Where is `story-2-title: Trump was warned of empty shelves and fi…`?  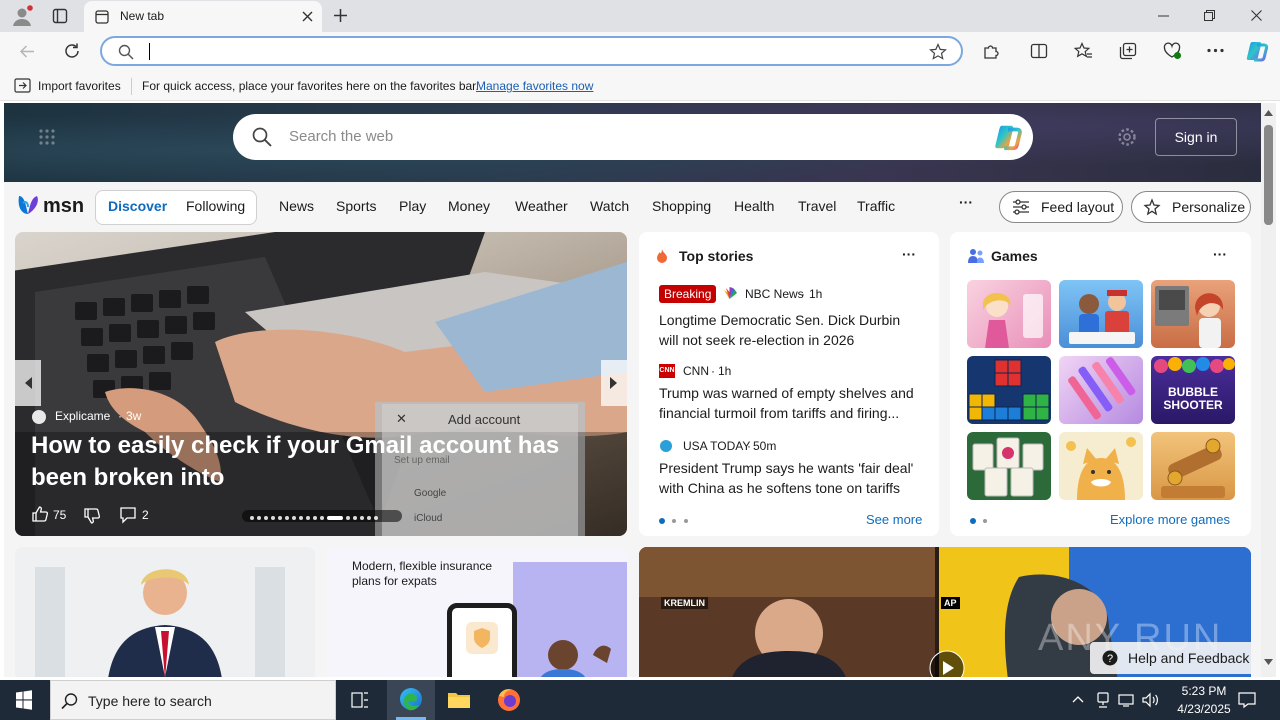 story-2-title: Trump was warned of empty shelves and fi… is located at coordinates (790, 403).